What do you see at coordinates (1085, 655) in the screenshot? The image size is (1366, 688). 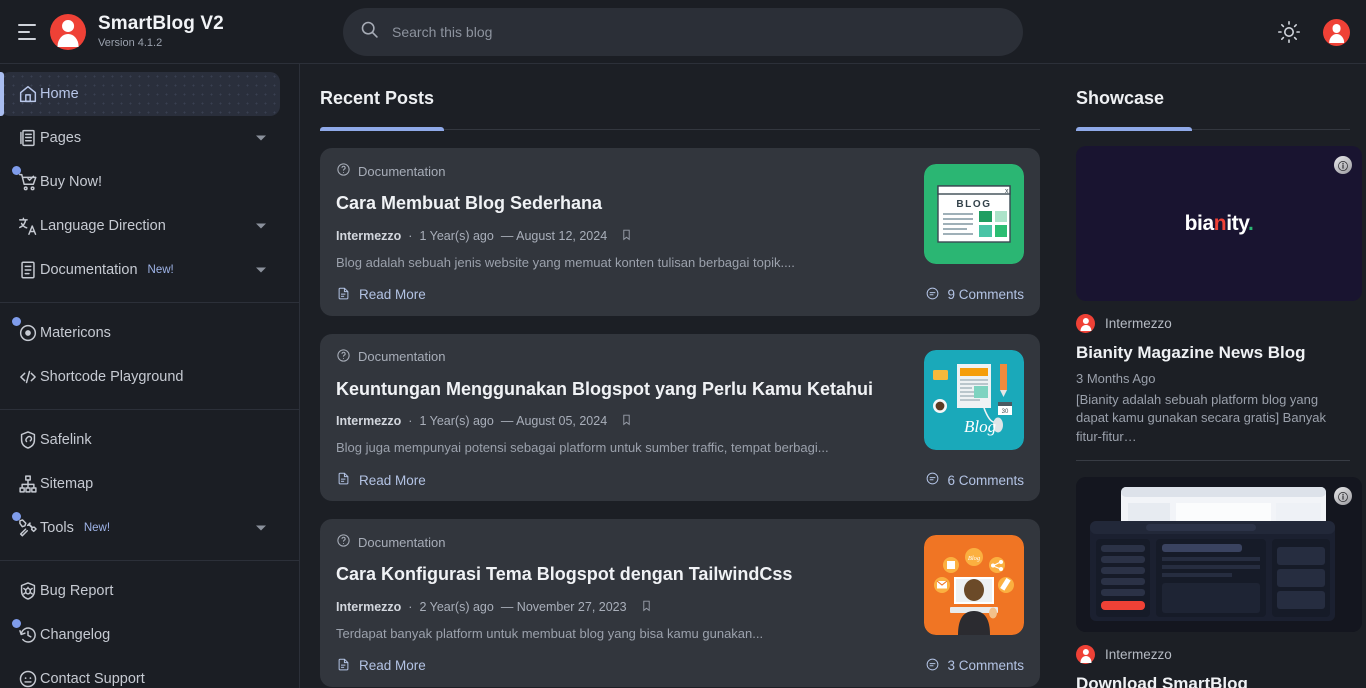 I see `avatar` at bounding box center [1085, 655].